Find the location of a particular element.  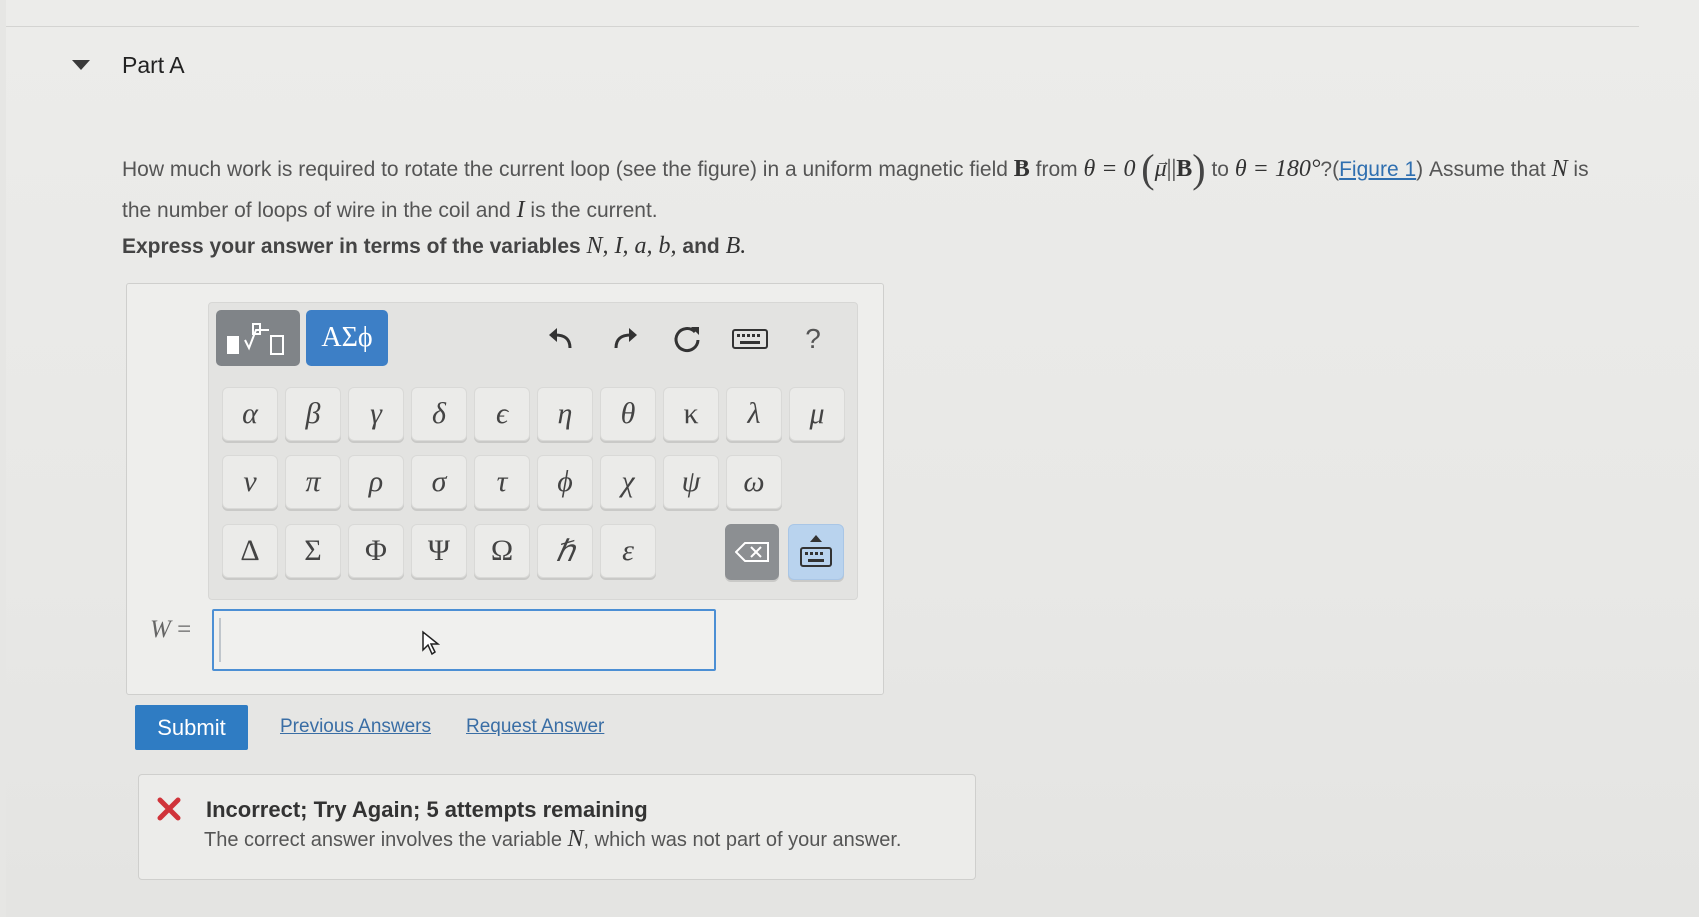

instruction-and: and is located at coordinates (701, 246).